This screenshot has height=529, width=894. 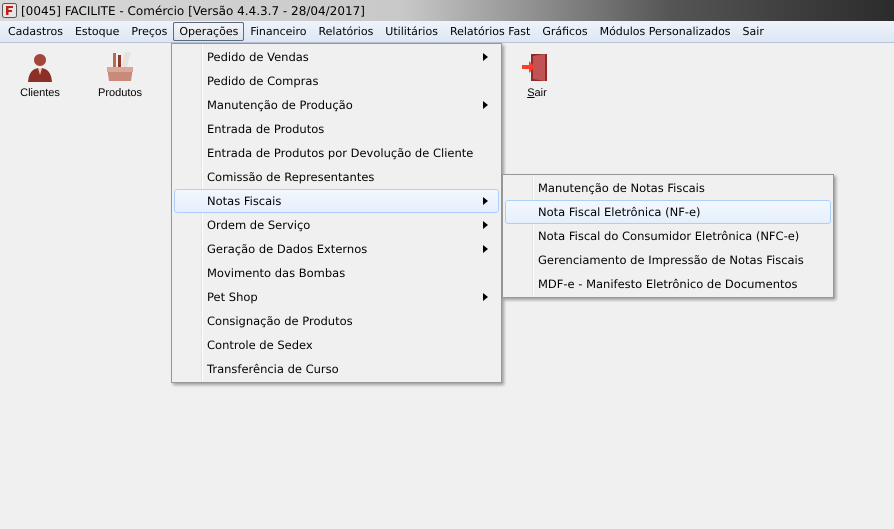 I want to click on menu-entry: Ordem de Serviço, so click(x=336, y=225).